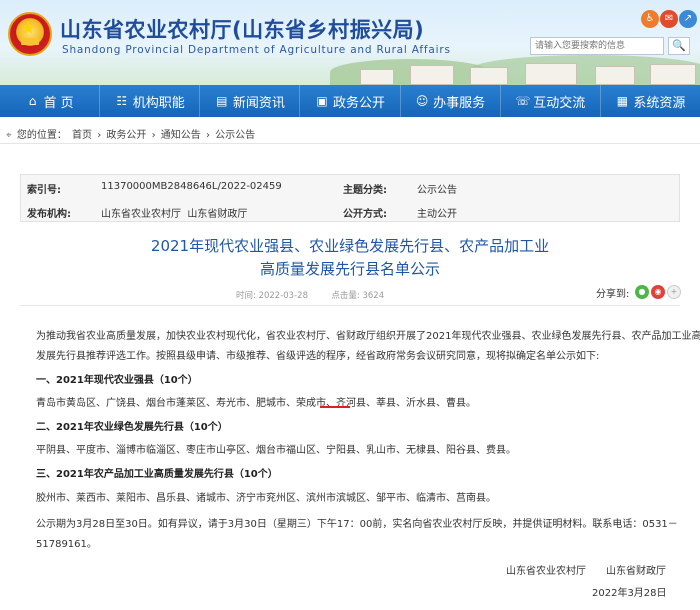 Image resolution: width=700 pixels, height=610 pixels. I want to click on share-label: 分享到:, so click(613, 294).